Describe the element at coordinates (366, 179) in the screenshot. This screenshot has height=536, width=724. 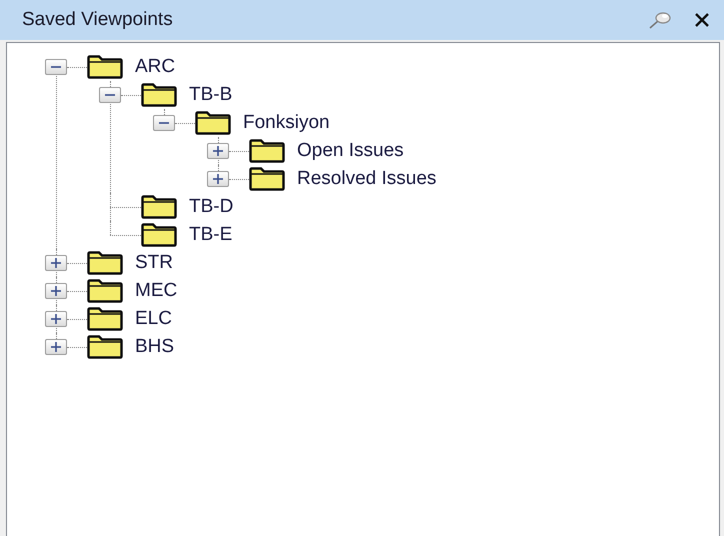
I see `tree-item-label: Resolved Issues` at that location.